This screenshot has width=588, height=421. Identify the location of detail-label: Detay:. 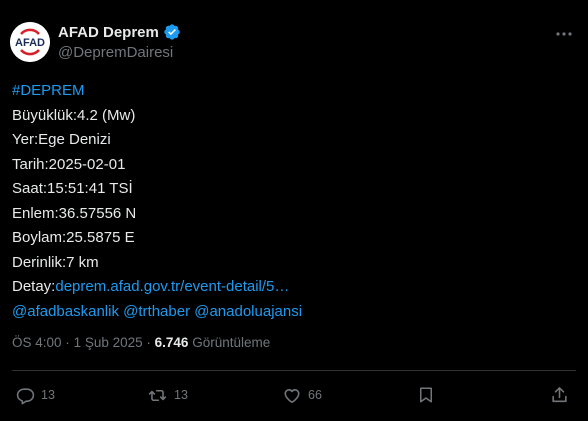
(34, 286).